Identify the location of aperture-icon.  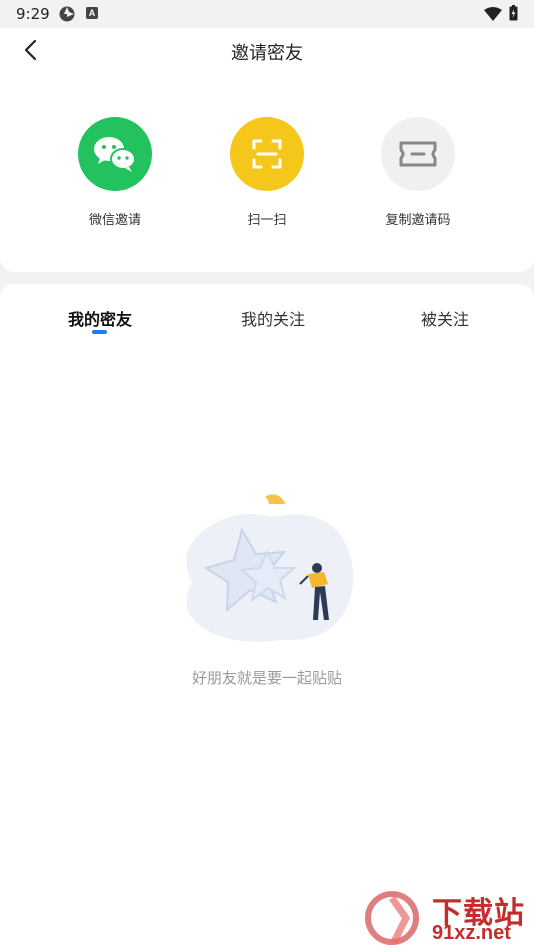
(67, 14).